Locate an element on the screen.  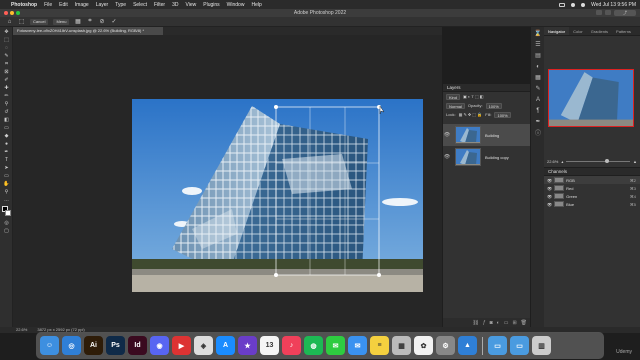
move-tool-icon: ✥ is located at coordinates (6, 31).